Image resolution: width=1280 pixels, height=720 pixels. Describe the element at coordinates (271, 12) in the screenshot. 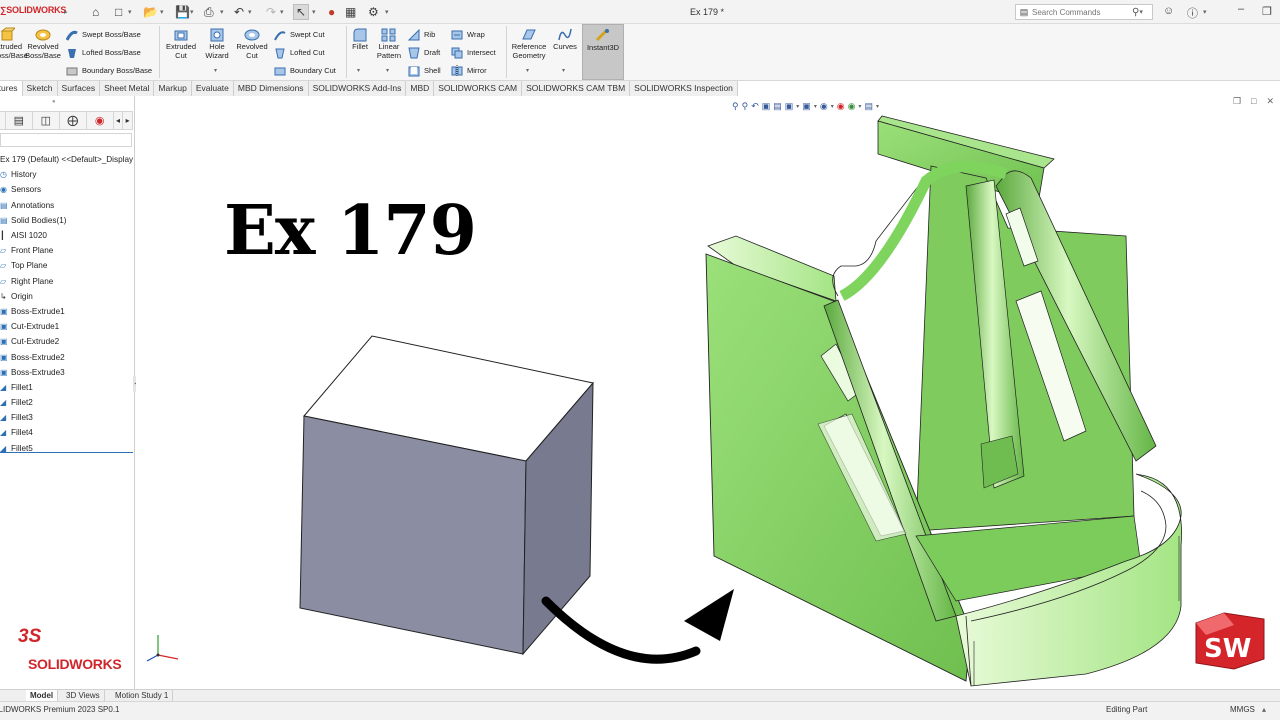

I see `redo-icon: ↷` at that location.